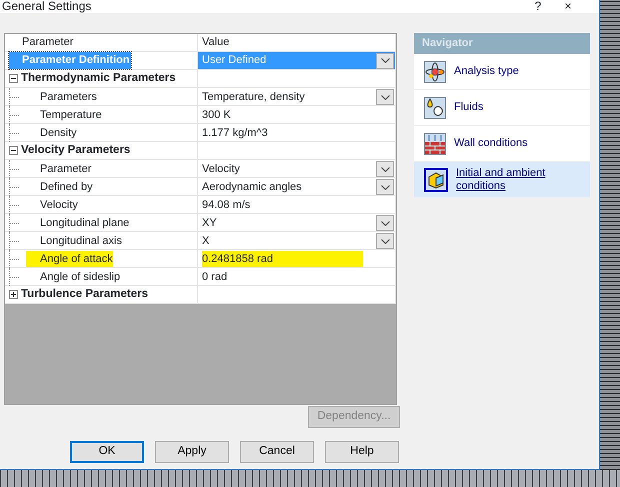 The width and height of the screenshot is (620, 487). What do you see at coordinates (98, 78) in the screenshot?
I see `group-label: Thermodynamic Parameters` at bounding box center [98, 78].